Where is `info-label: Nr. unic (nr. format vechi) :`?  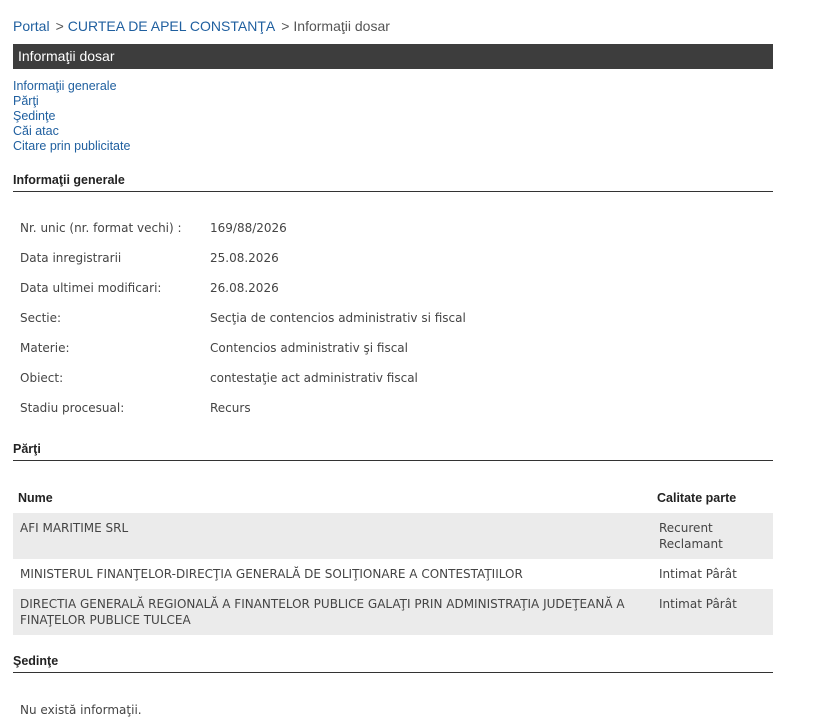 info-label: Nr. unic (nr. format vechi) : is located at coordinates (101, 228).